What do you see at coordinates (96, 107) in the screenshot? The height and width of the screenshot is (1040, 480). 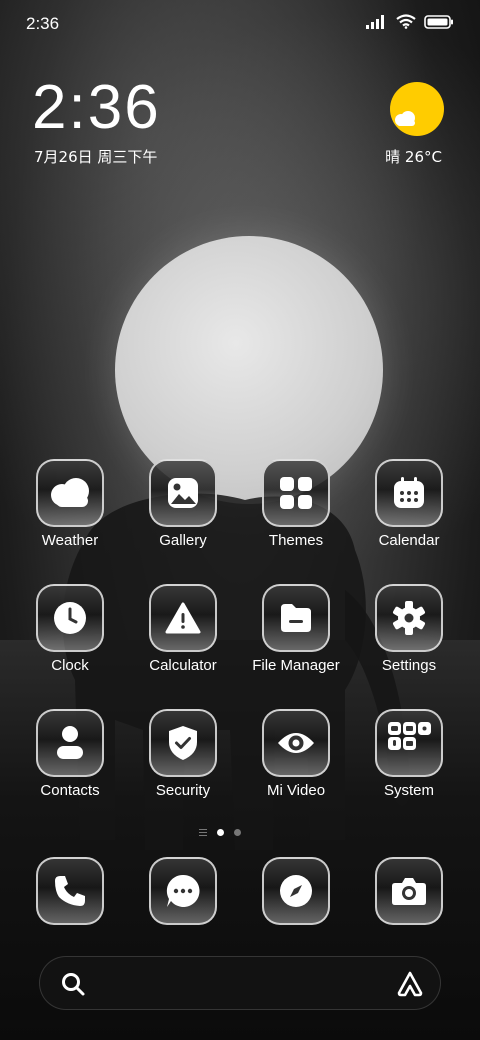 I see `clock-widget-time: 2:36` at bounding box center [96, 107].